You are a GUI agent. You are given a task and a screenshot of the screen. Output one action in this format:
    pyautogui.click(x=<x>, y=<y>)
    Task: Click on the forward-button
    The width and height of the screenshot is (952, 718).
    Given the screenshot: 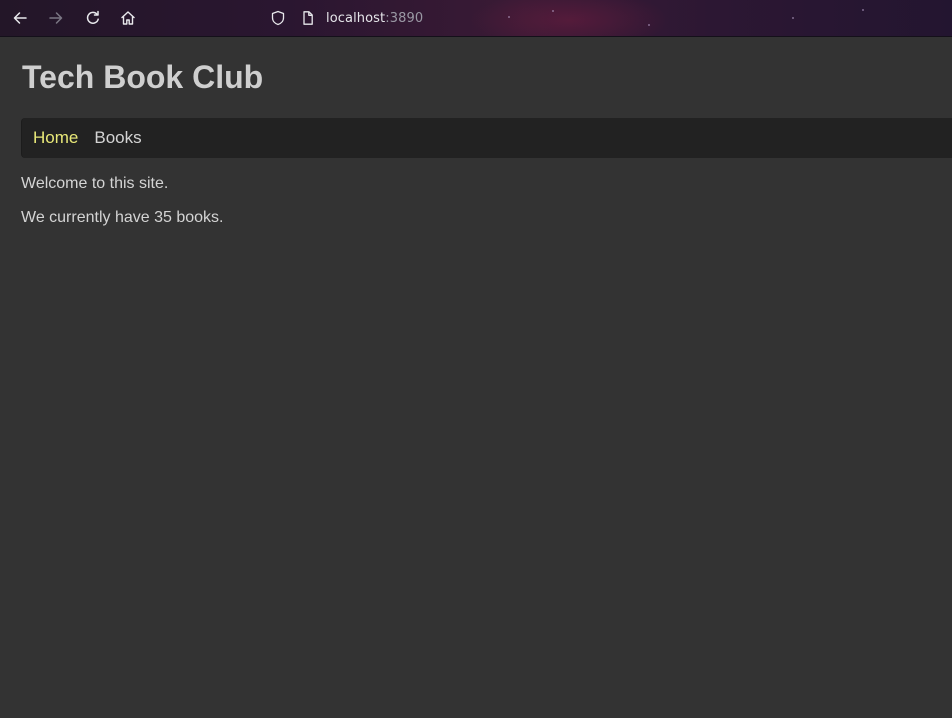 What is the action you would take?
    pyautogui.click(x=56, y=18)
    